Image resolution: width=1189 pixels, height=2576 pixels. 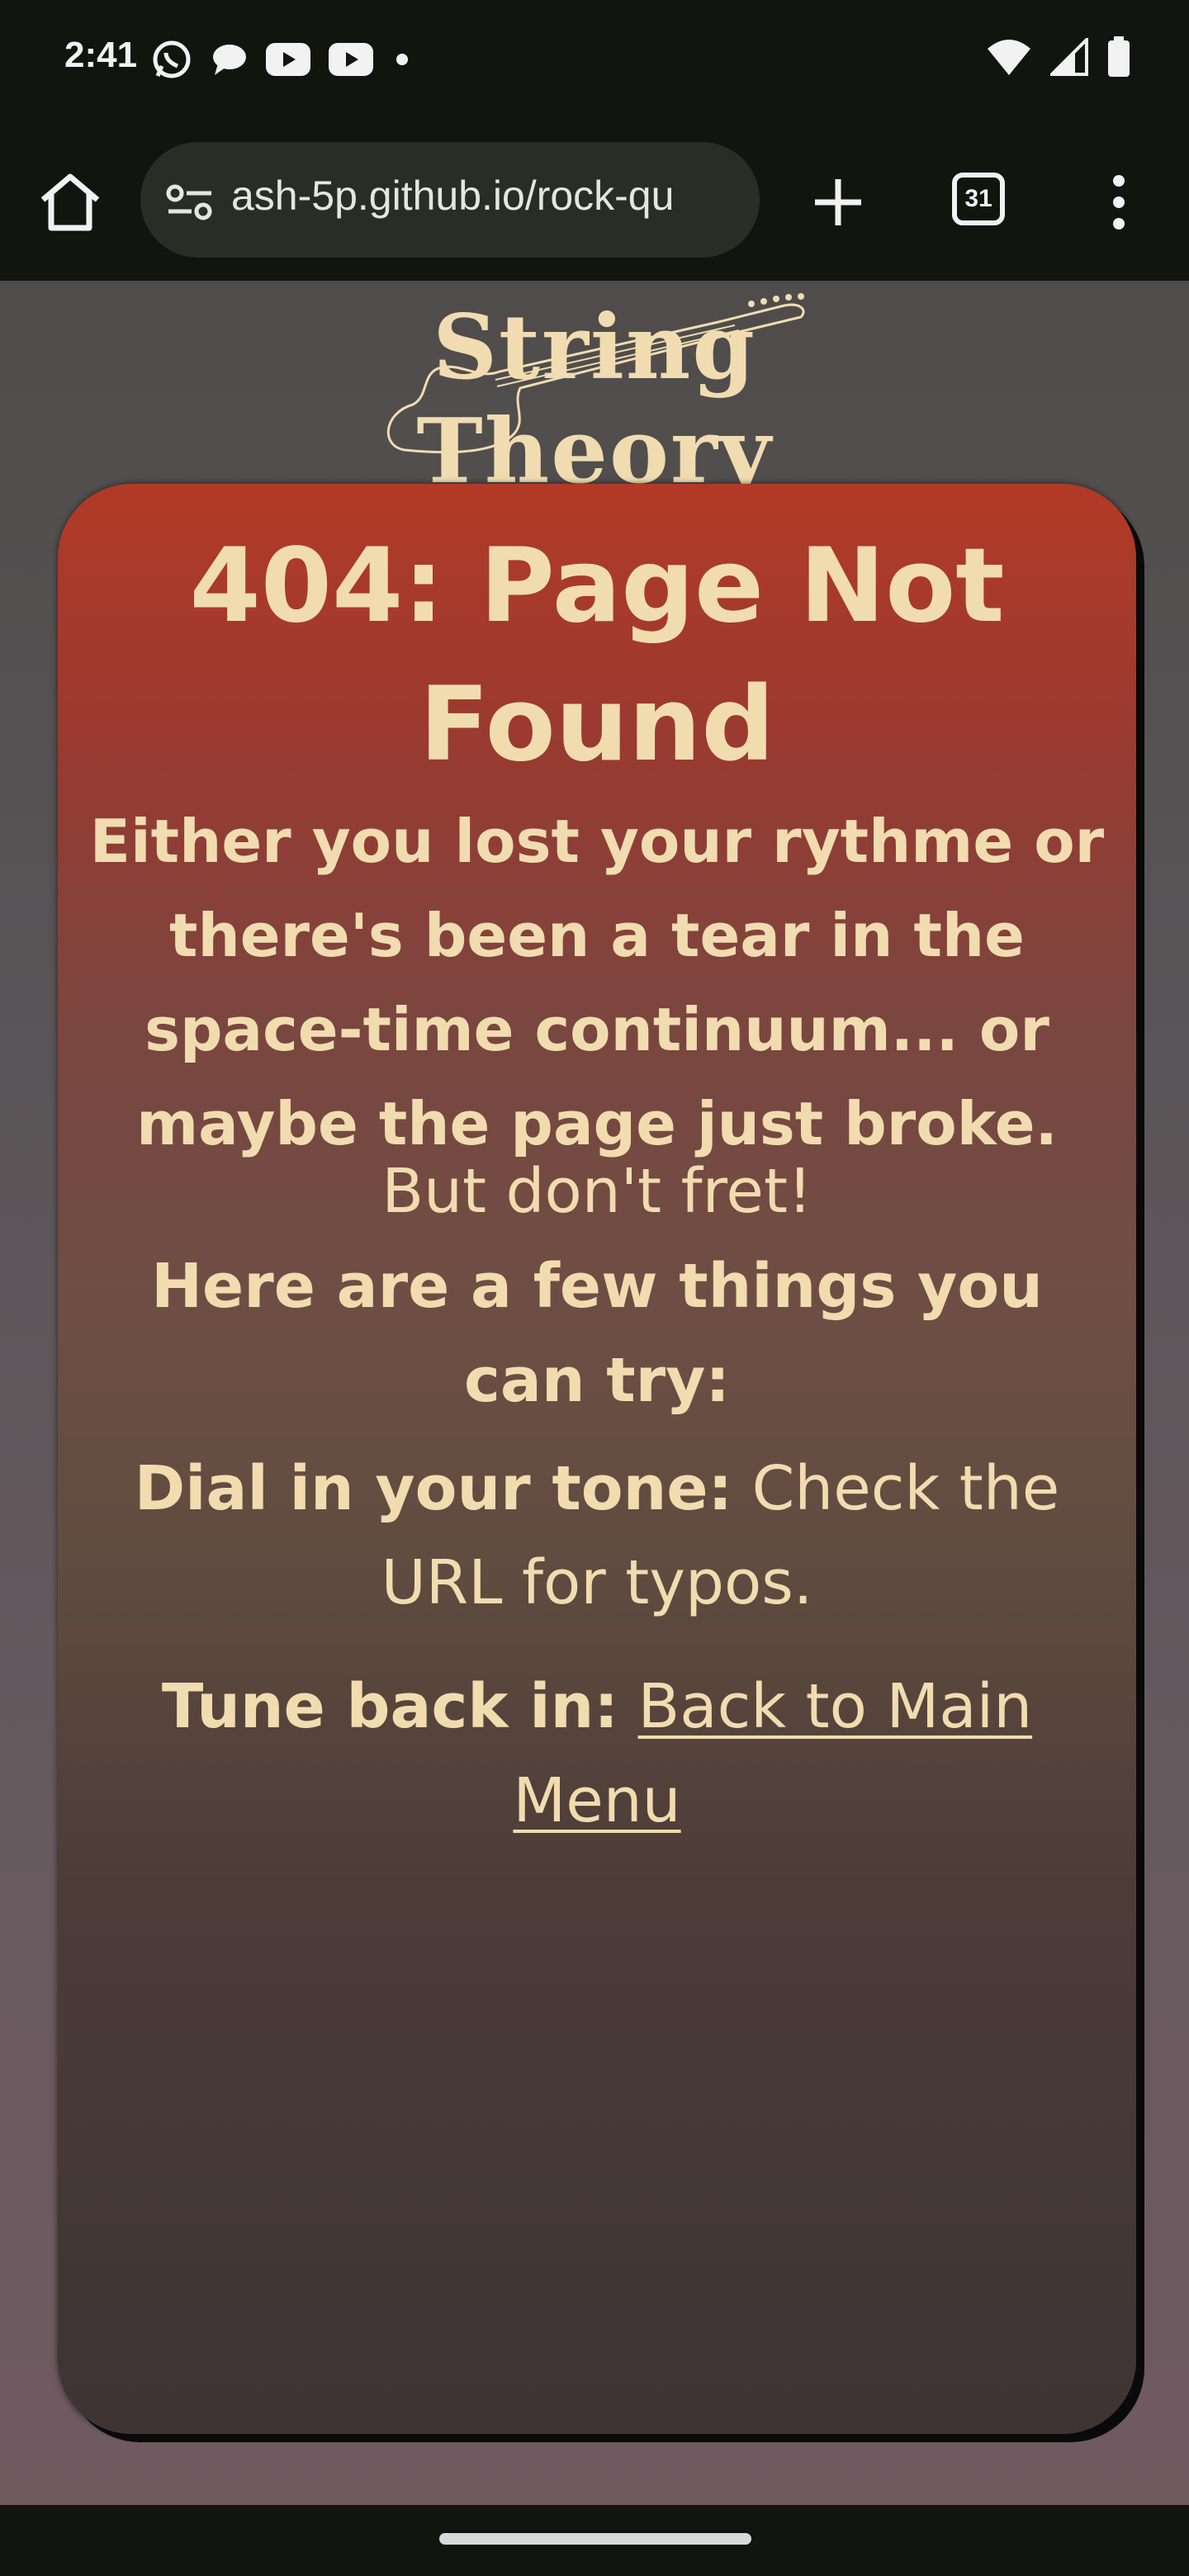 I want to click on home-icon, so click(x=70, y=202).